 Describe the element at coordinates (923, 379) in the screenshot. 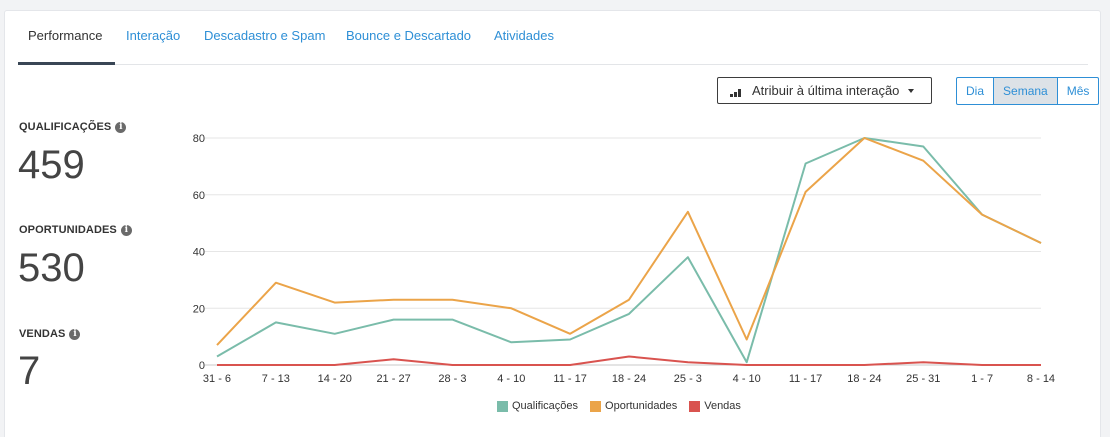

I see `x-tick-label: 25 - 31` at that location.